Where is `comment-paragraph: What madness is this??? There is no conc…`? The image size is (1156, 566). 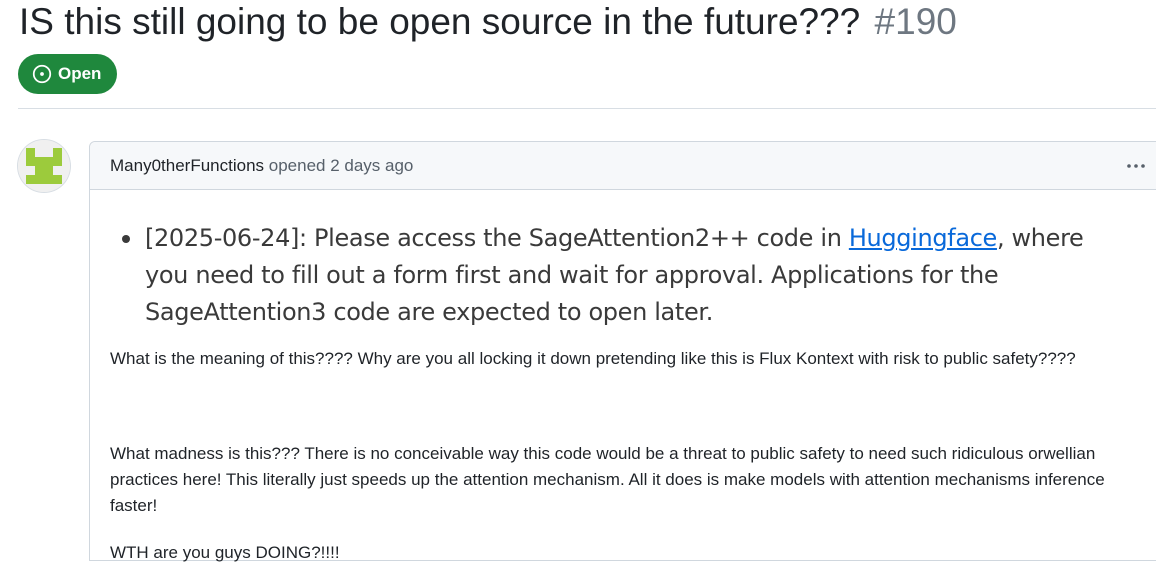
comment-paragraph: What madness is this??? There is no conc… is located at coordinates (607, 479).